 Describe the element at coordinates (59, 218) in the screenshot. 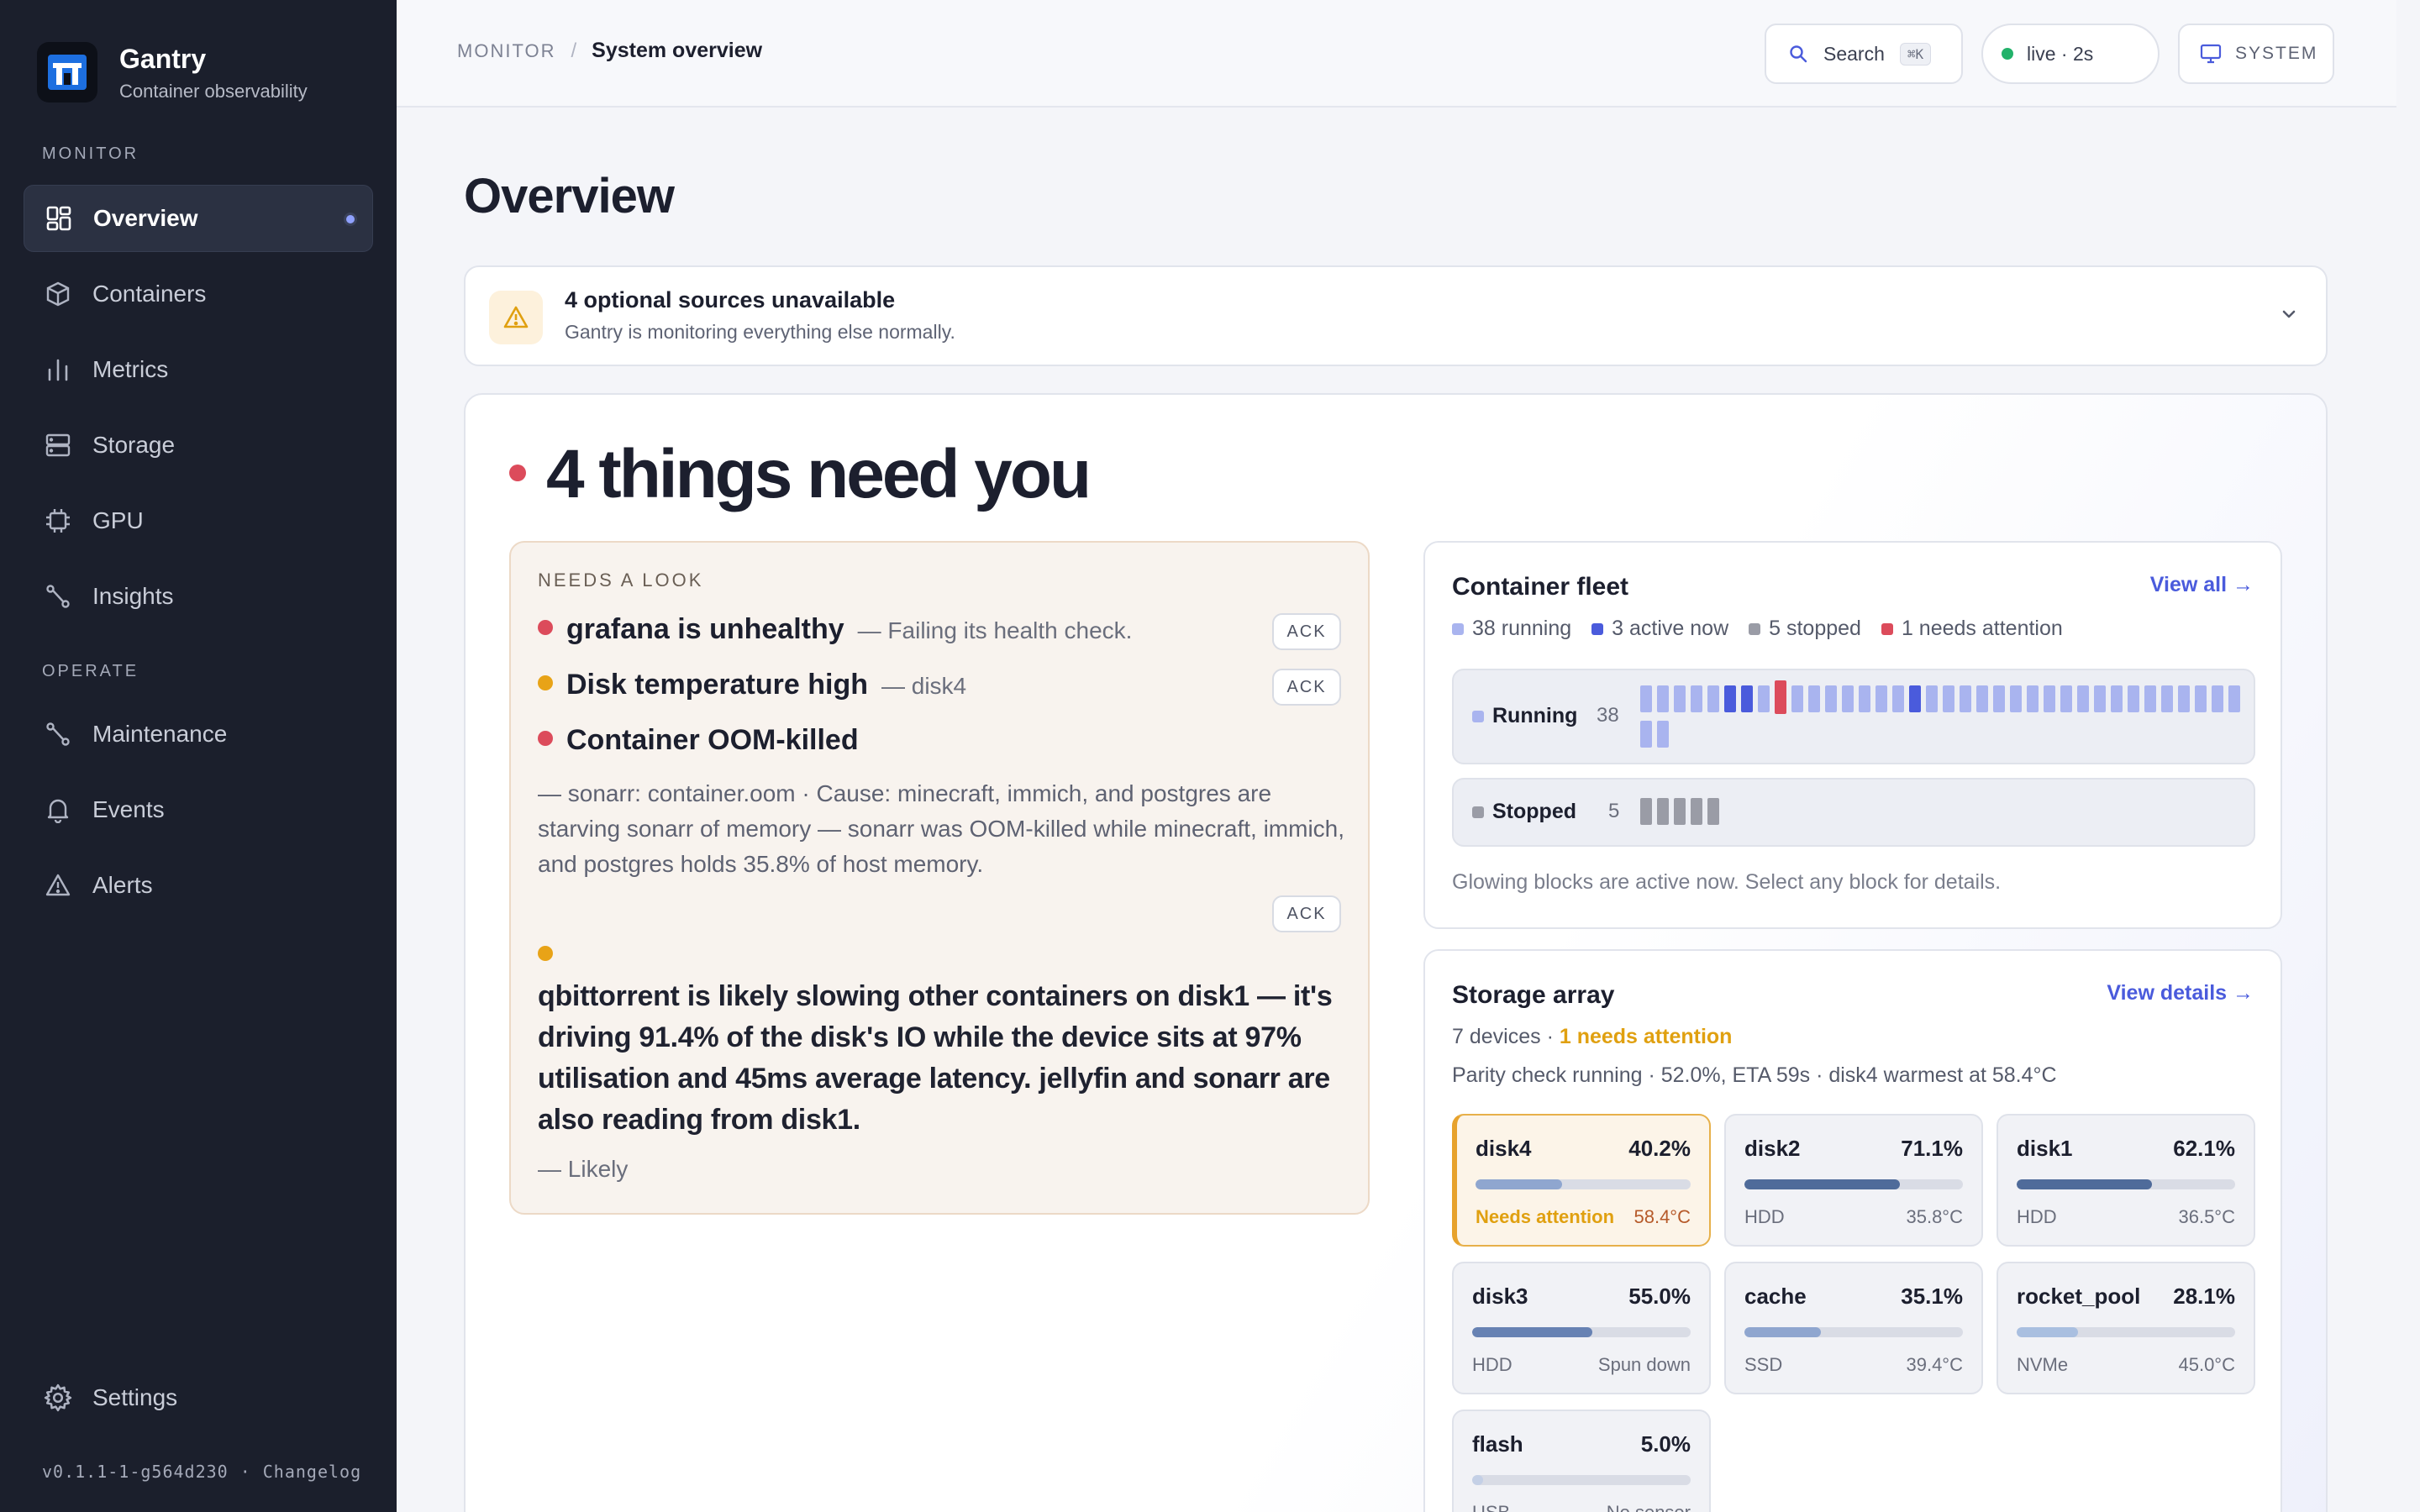

I see `grid-icon` at that location.